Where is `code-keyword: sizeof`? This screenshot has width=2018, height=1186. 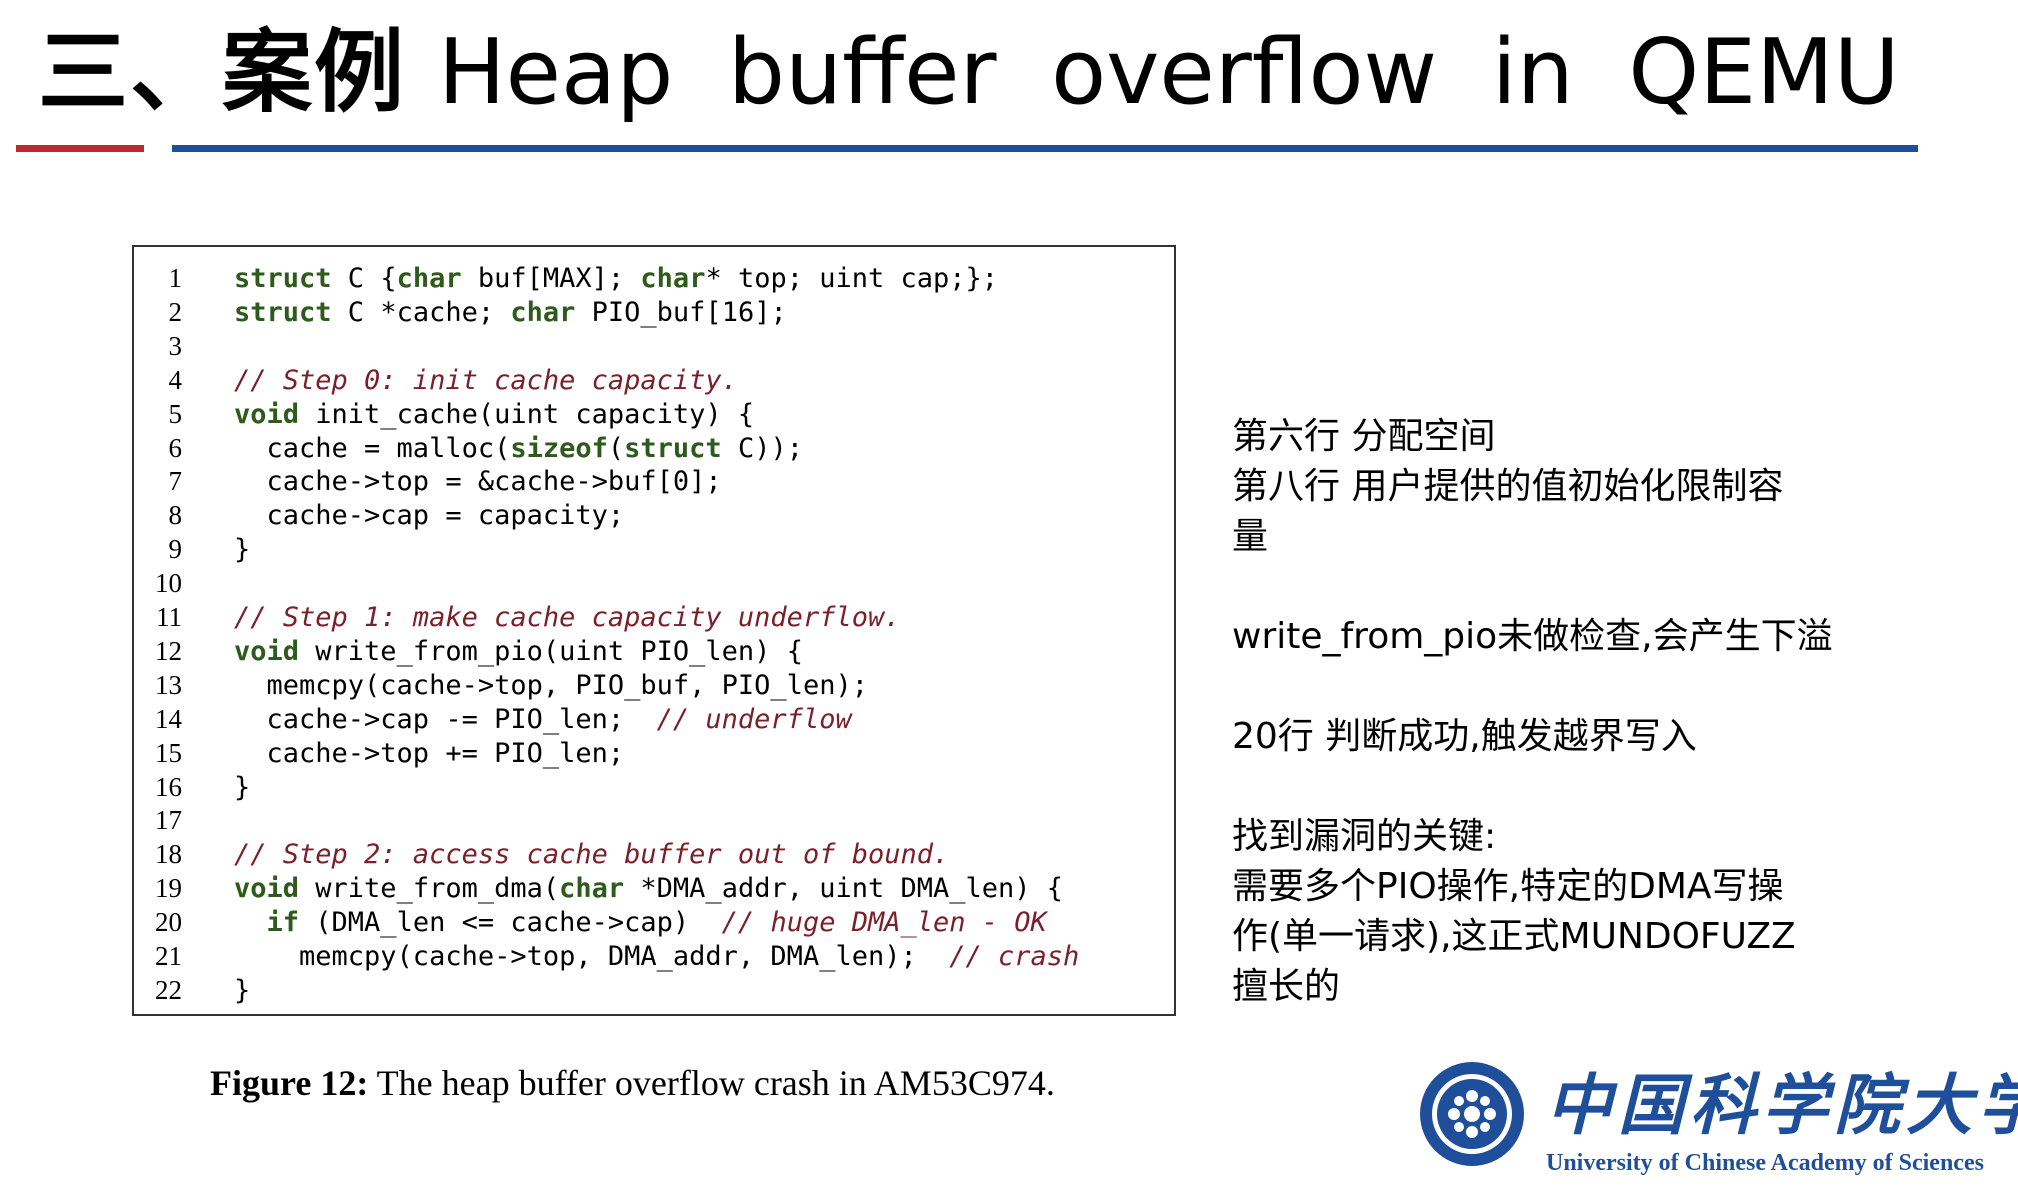 code-keyword: sizeof is located at coordinates (559, 448).